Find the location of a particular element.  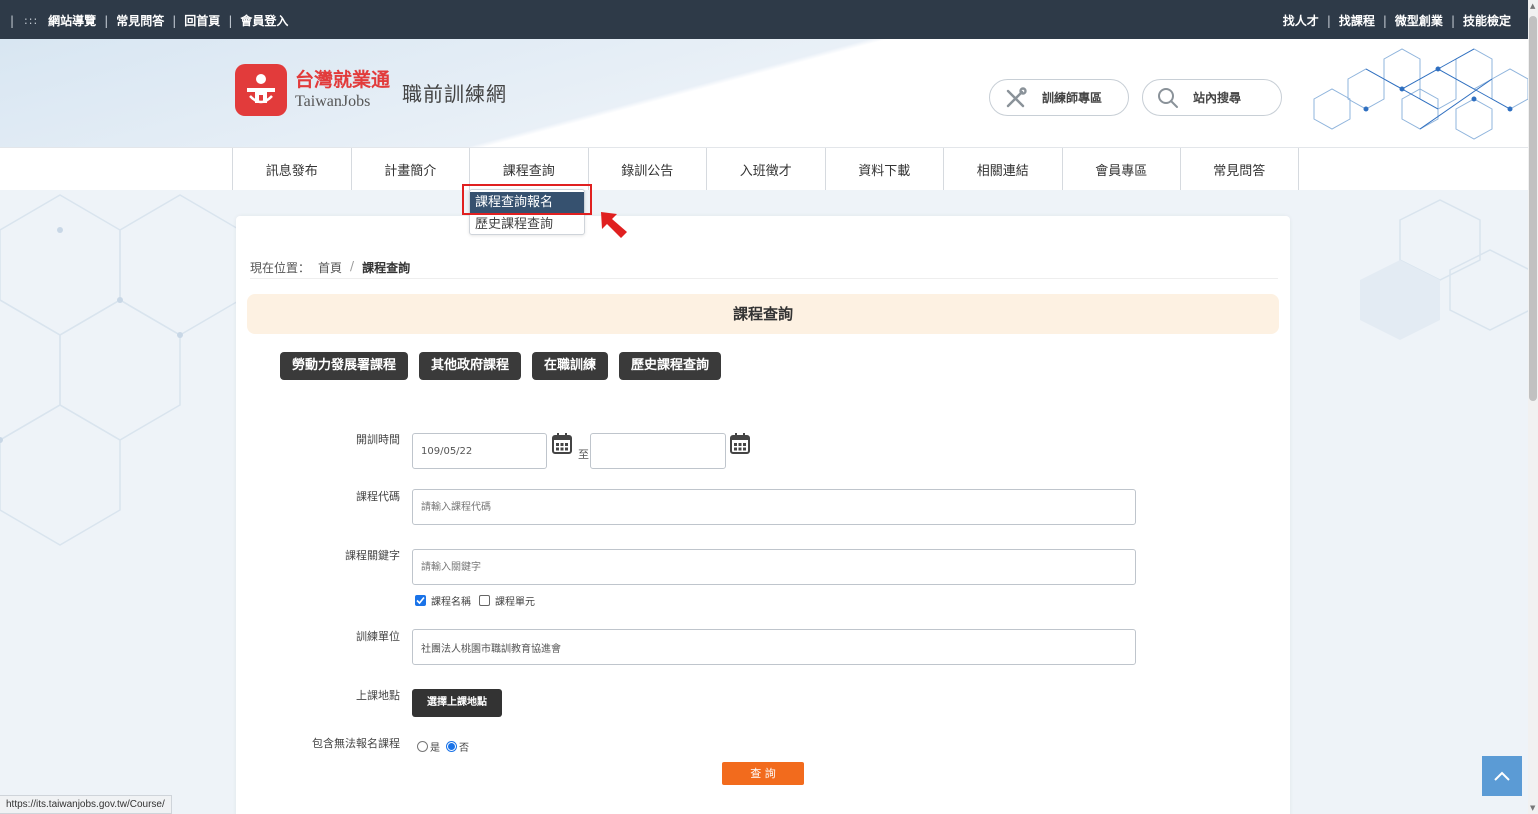

end-date-input is located at coordinates (658, 451).